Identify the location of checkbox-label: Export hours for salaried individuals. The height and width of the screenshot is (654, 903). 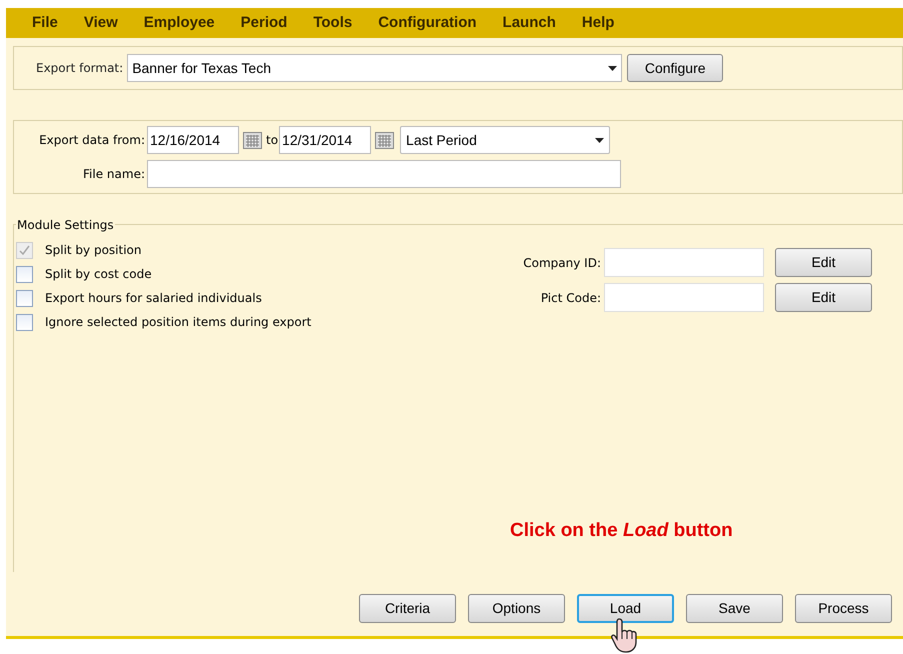
(153, 298).